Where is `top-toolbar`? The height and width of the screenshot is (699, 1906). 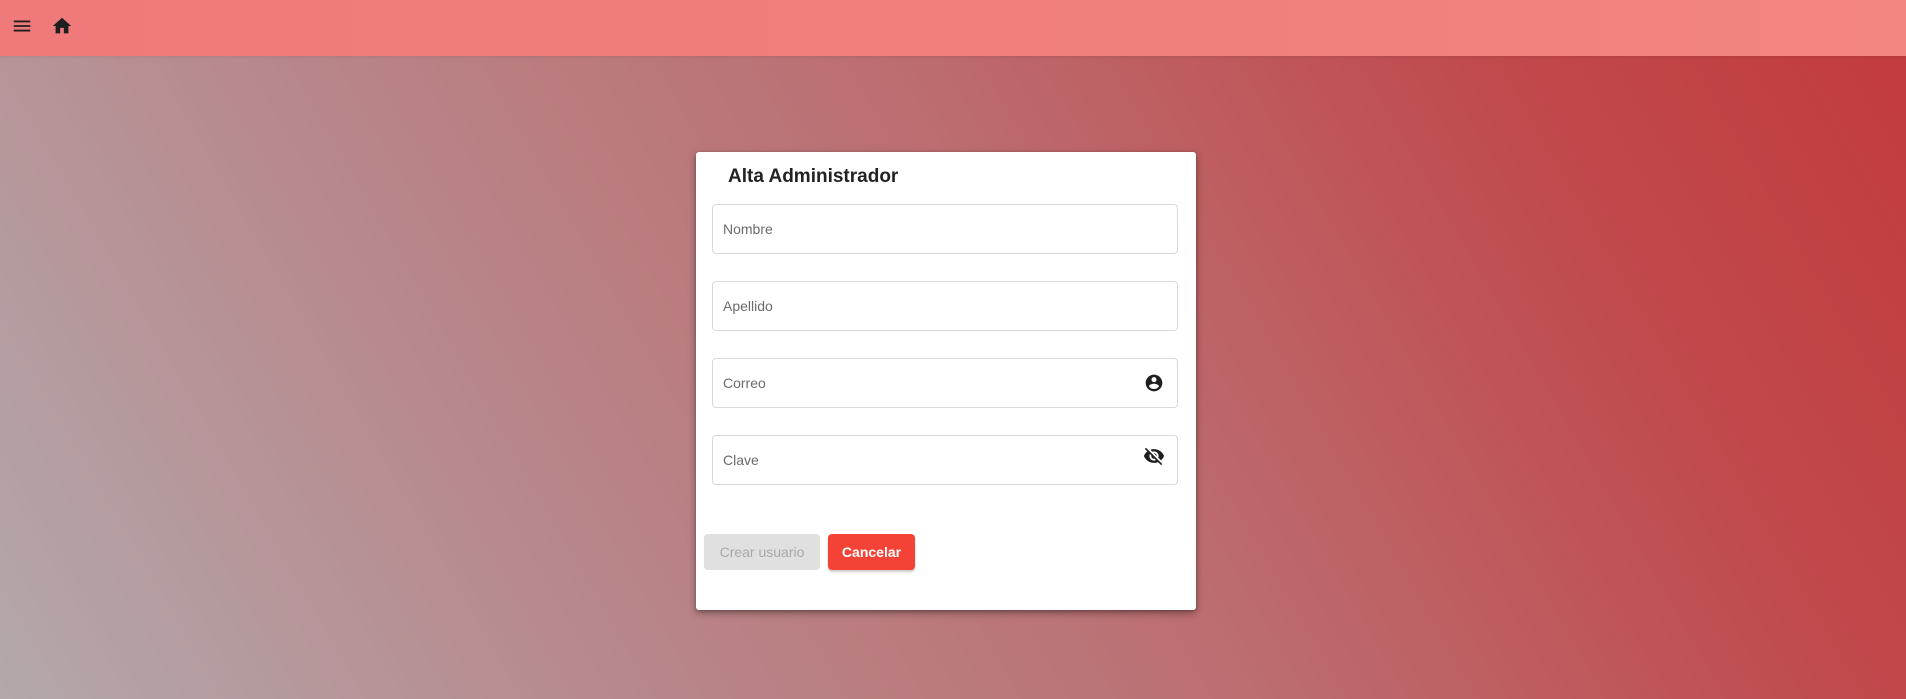
top-toolbar is located at coordinates (953, 28).